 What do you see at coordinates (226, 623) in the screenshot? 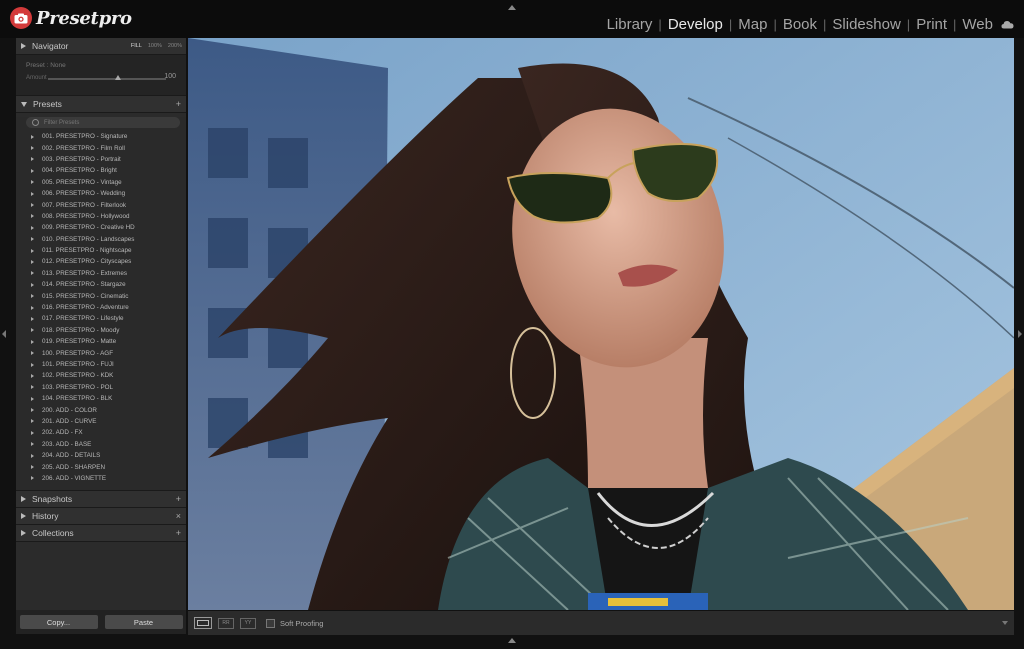
I see `before-after-lr-icon: RR` at bounding box center [226, 623].